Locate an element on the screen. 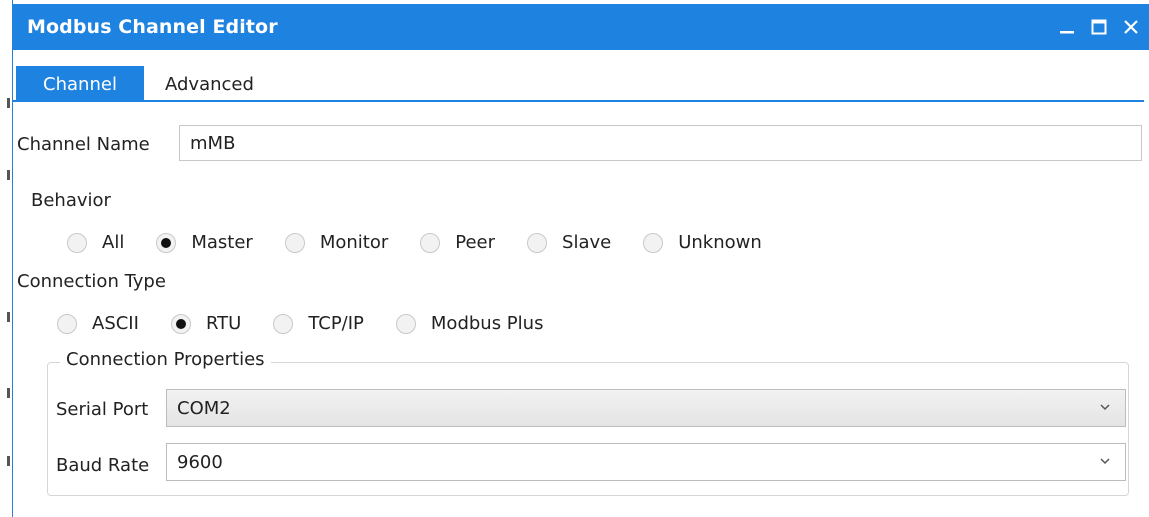 The height and width of the screenshot is (517, 1149). connection-type-radio-group: ASCII RTU TCP/IP Modbus Plus is located at coordinates (316, 323).